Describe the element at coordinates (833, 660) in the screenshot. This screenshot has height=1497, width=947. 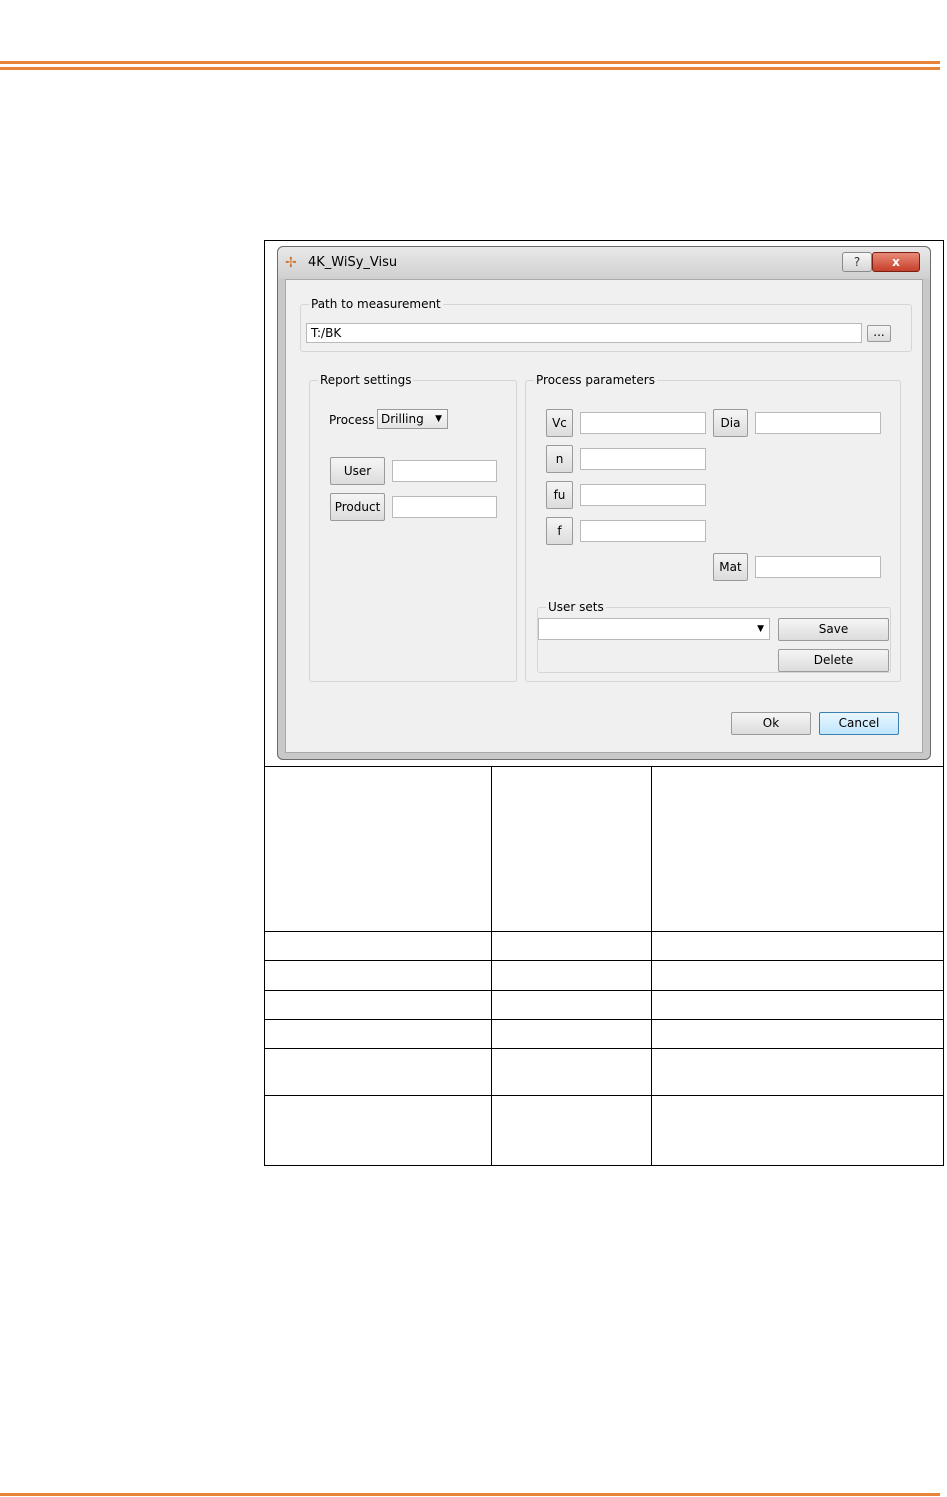
I see `delete-button: Delete` at that location.